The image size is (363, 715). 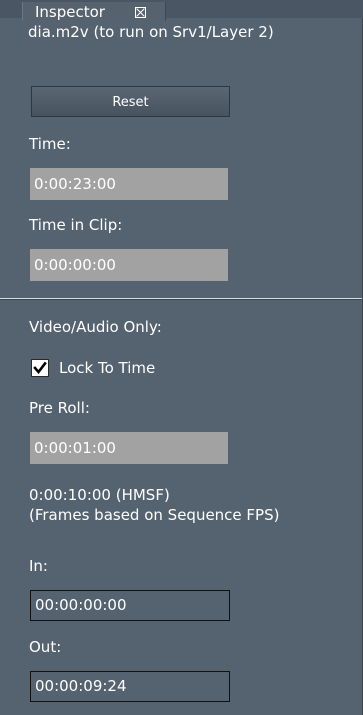 What do you see at coordinates (129, 265) in the screenshot?
I see `time-in-clip-field: 0:00:00:00` at bounding box center [129, 265].